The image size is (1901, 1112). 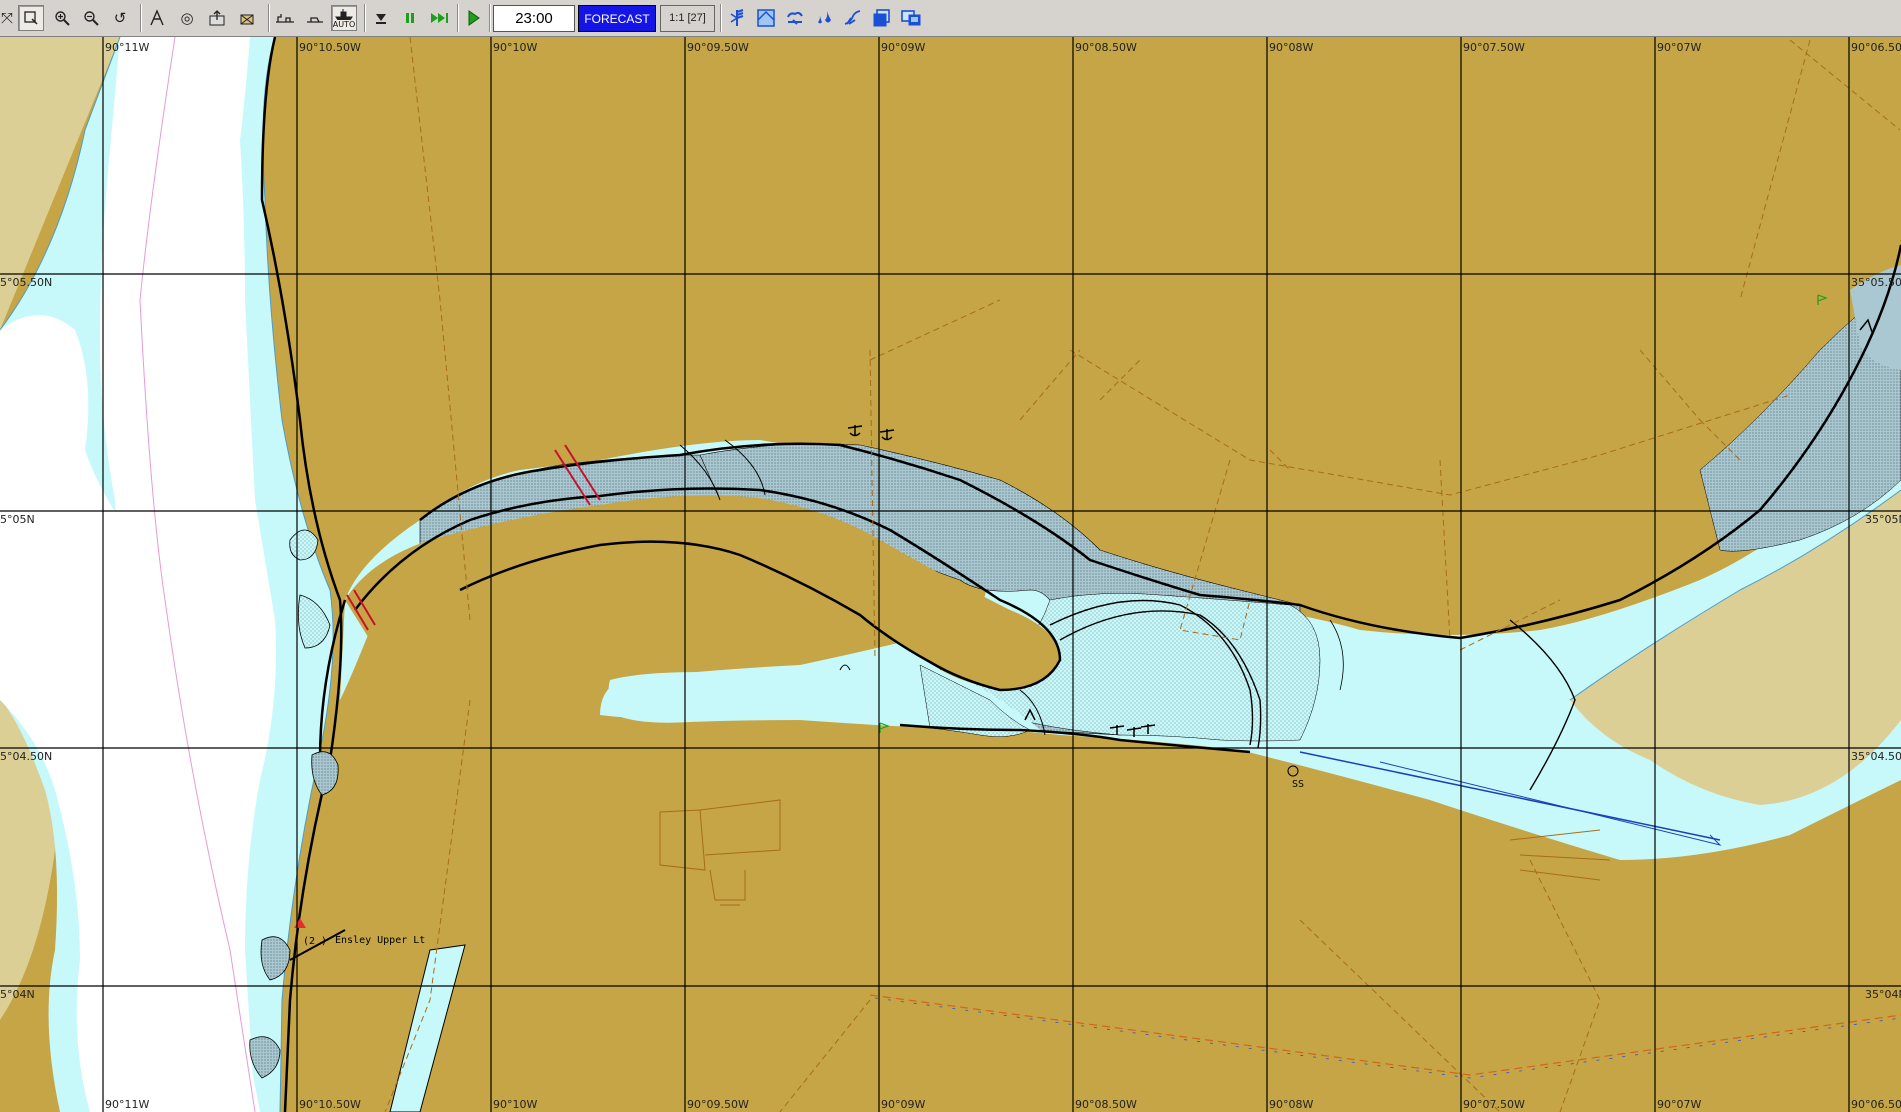 I want to click on windows-icon, so click(x=911, y=18).